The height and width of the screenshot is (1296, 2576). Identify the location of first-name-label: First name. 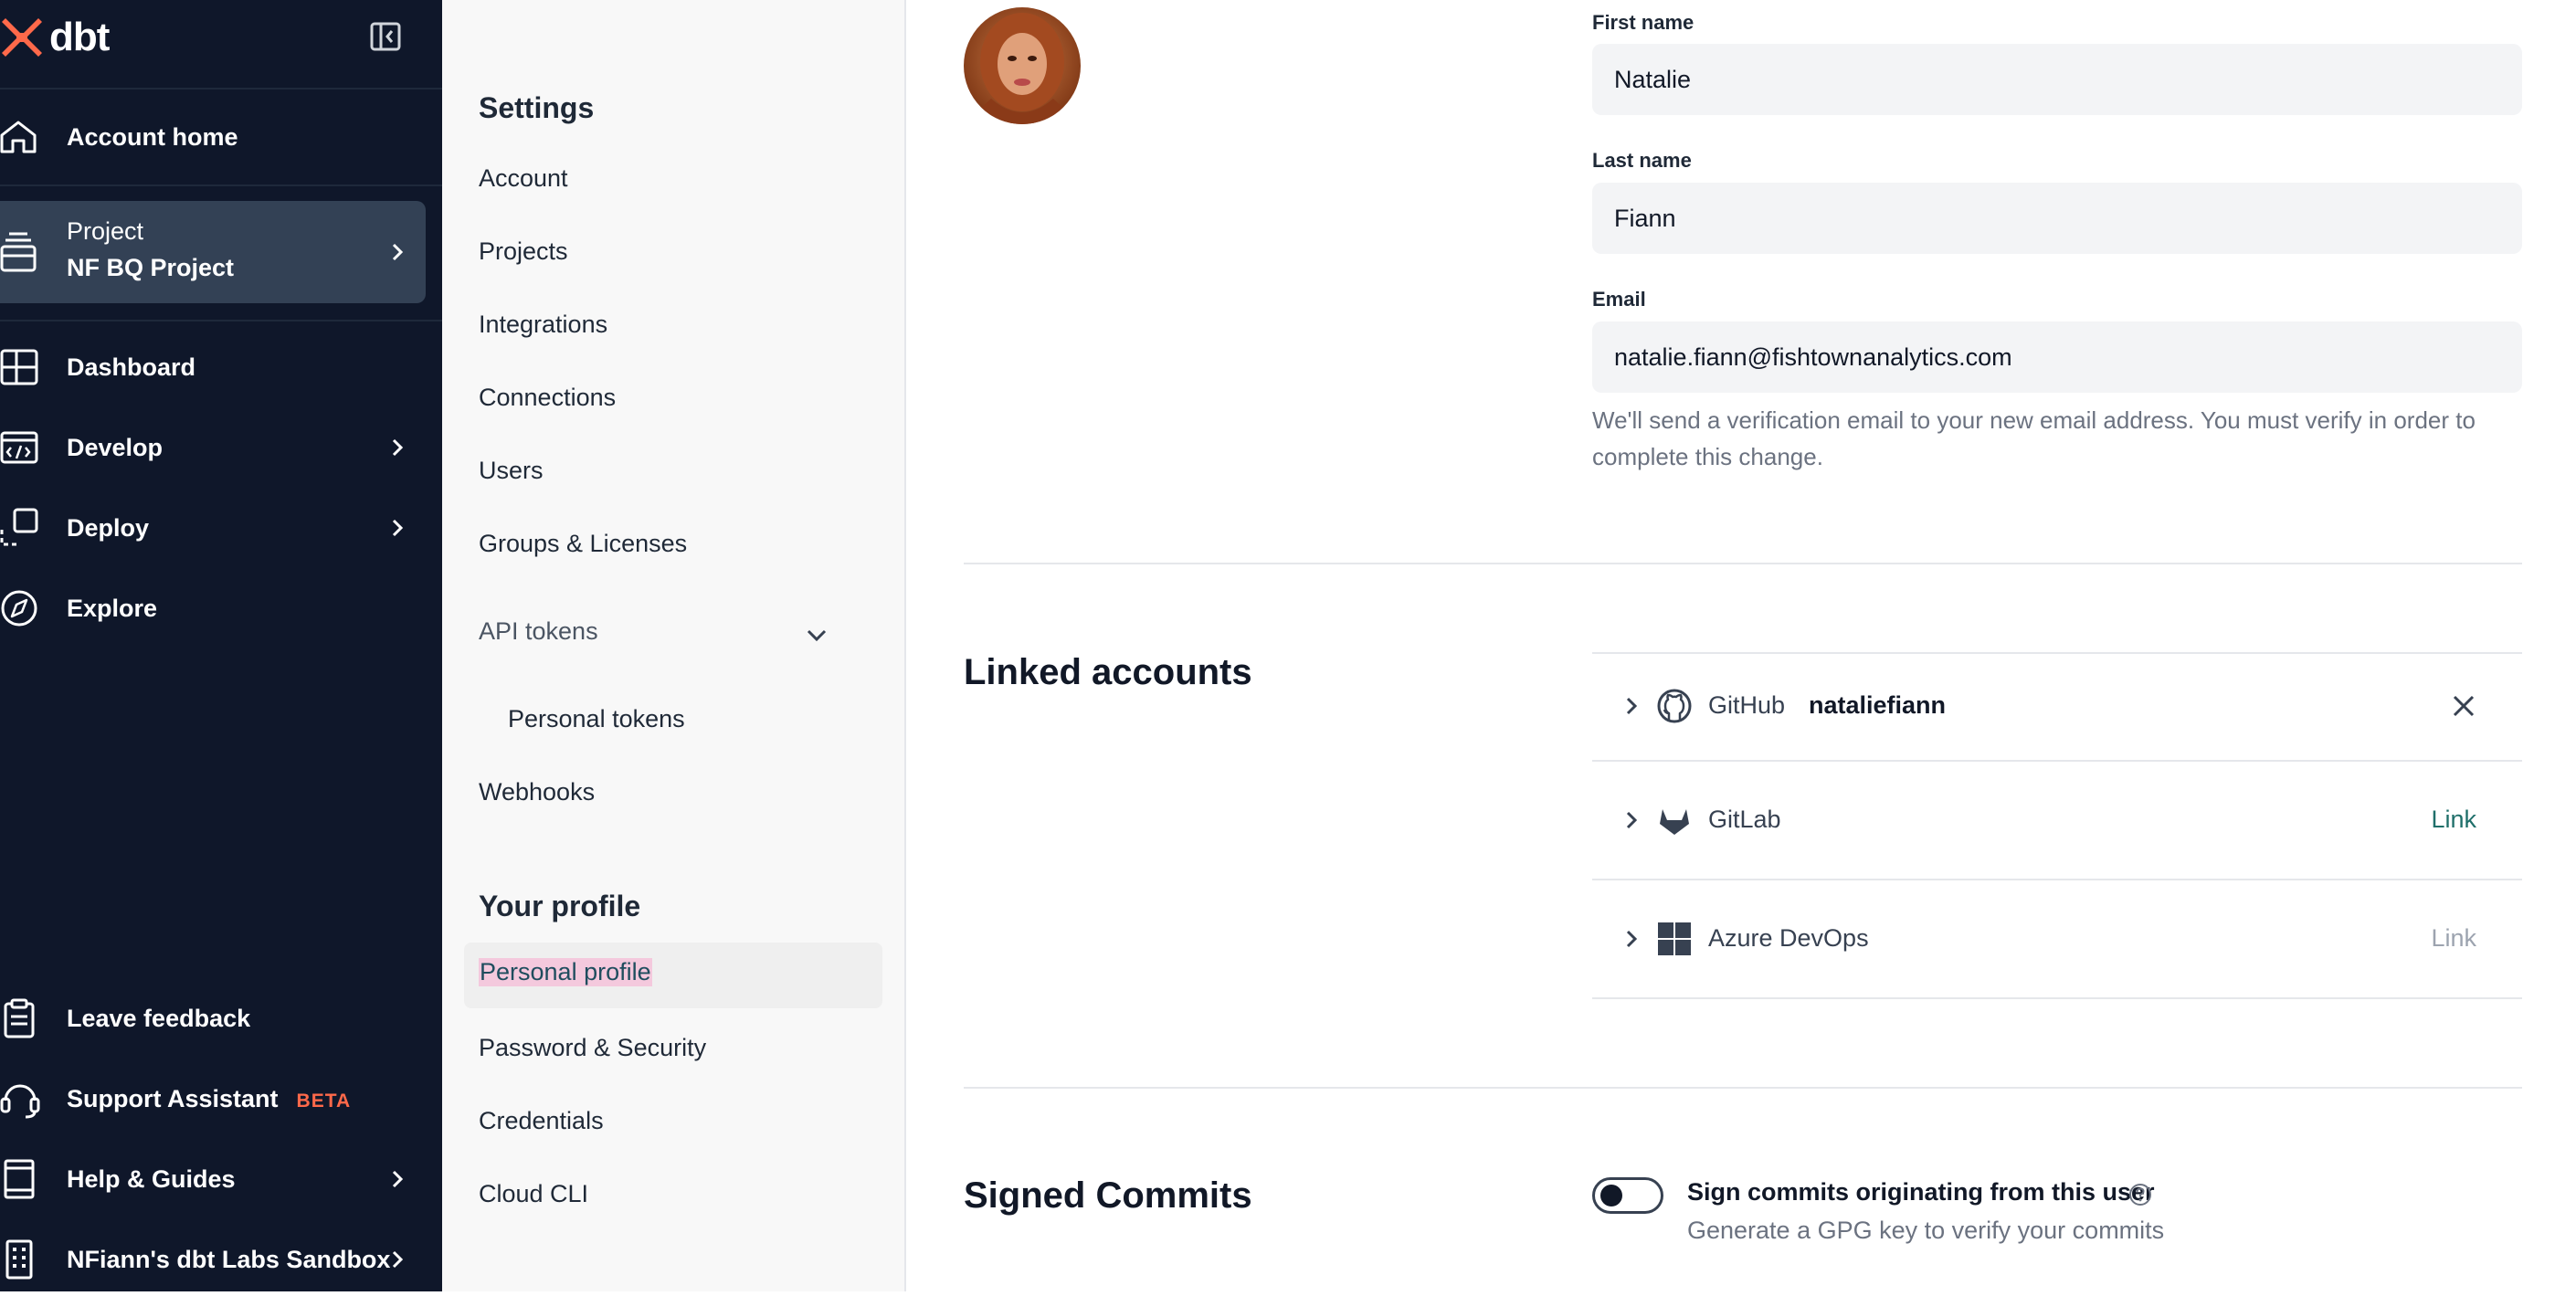
(1643, 22).